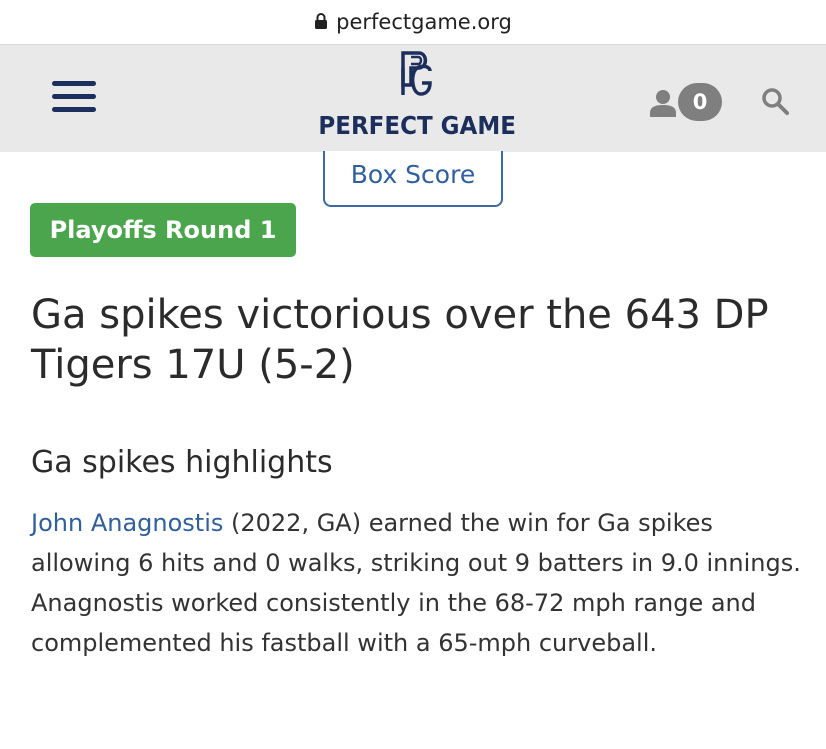  I want to click on browser-url-bar: perfectgame.org, so click(413, 22).